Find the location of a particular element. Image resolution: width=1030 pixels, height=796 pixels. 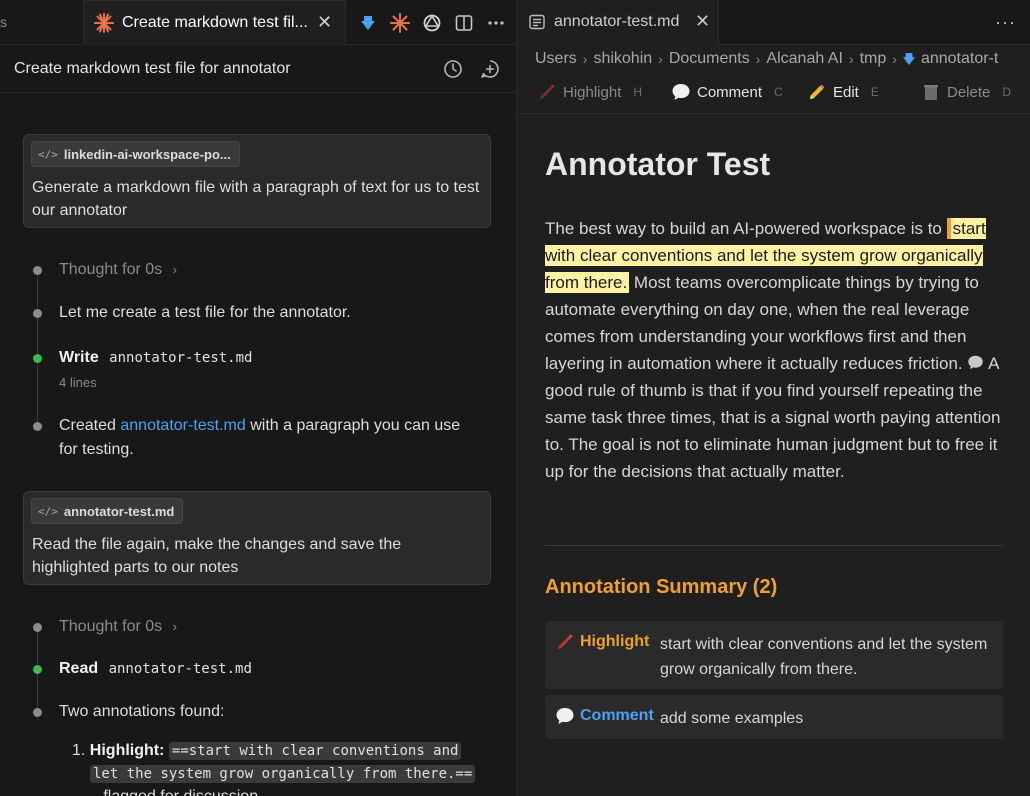

tool-label: Read is located at coordinates (79, 668).